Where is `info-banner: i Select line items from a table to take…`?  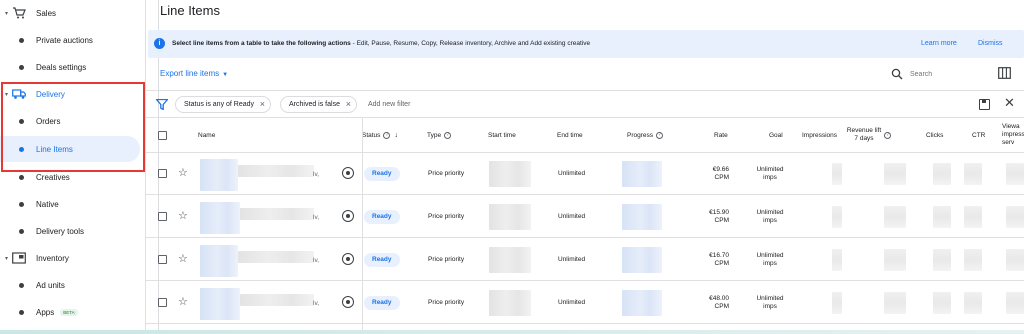
info-banner: i Select line items from a table to take… is located at coordinates (586, 44).